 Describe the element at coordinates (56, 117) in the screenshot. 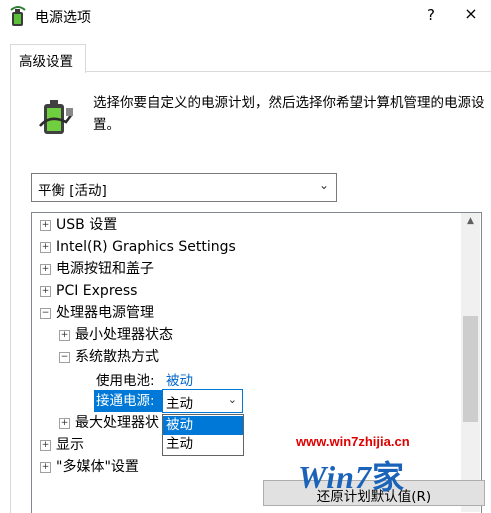

I see `battery-plug-icon` at that location.